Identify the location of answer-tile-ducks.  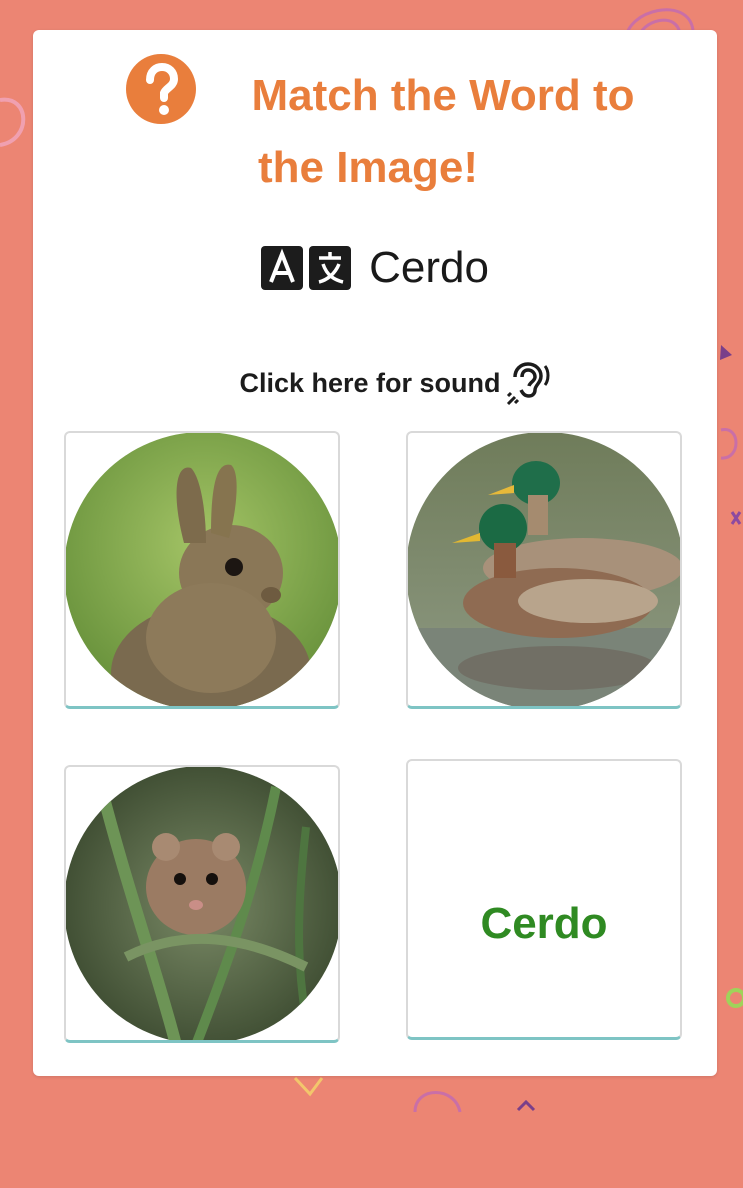
(544, 570).